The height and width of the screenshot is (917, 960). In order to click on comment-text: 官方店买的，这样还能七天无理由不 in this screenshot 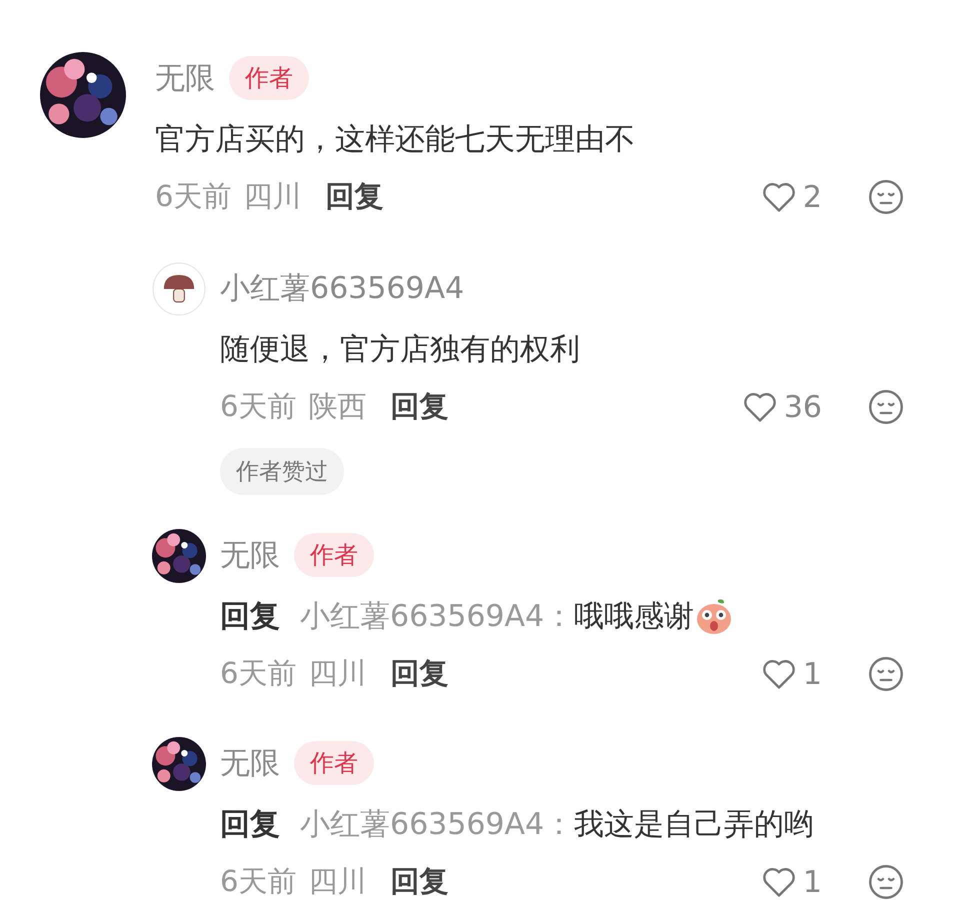, I will do `click(395, 139)`.